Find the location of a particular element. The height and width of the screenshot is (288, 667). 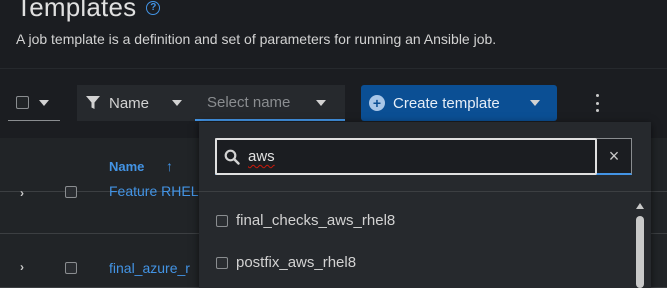

filter-value-select: Select name is located at coordinates (270, 103).